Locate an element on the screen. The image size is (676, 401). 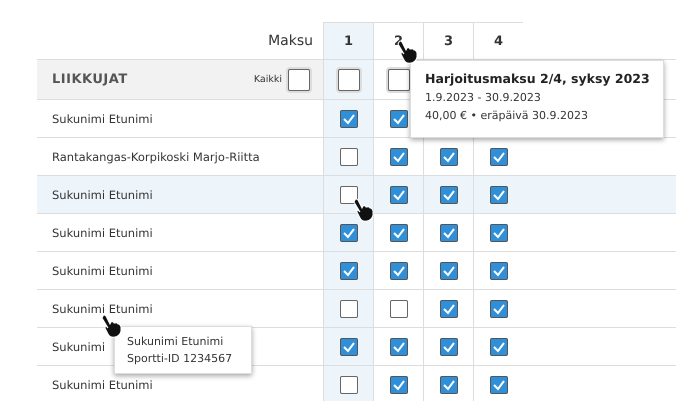
tooltip-amount: 40,00 € • eräpäivä 30.9.2023 is located at coordinates (507, 115).